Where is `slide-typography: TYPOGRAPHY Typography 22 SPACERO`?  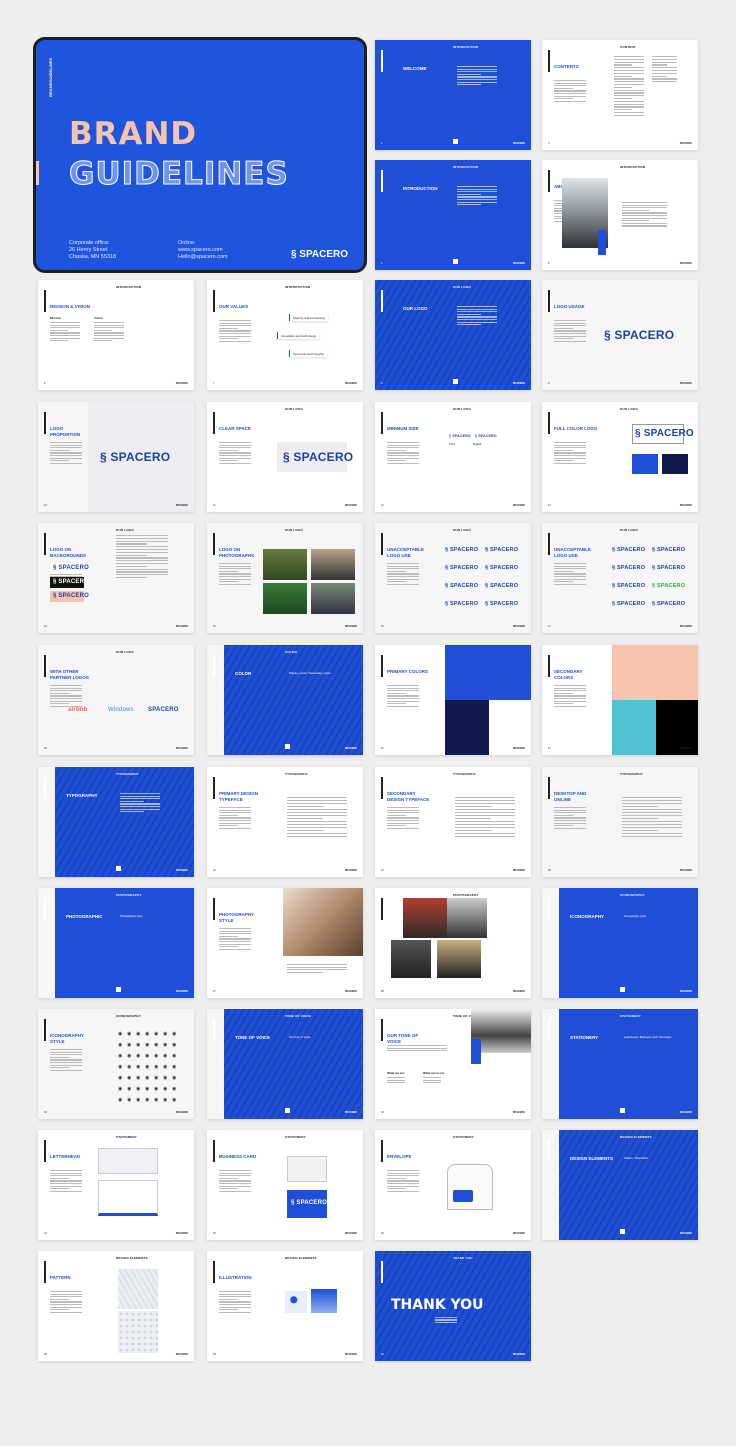 slide-typography: TYPOGRAPHY Typography 22 SPACERO is located at coordinates (116, 822).